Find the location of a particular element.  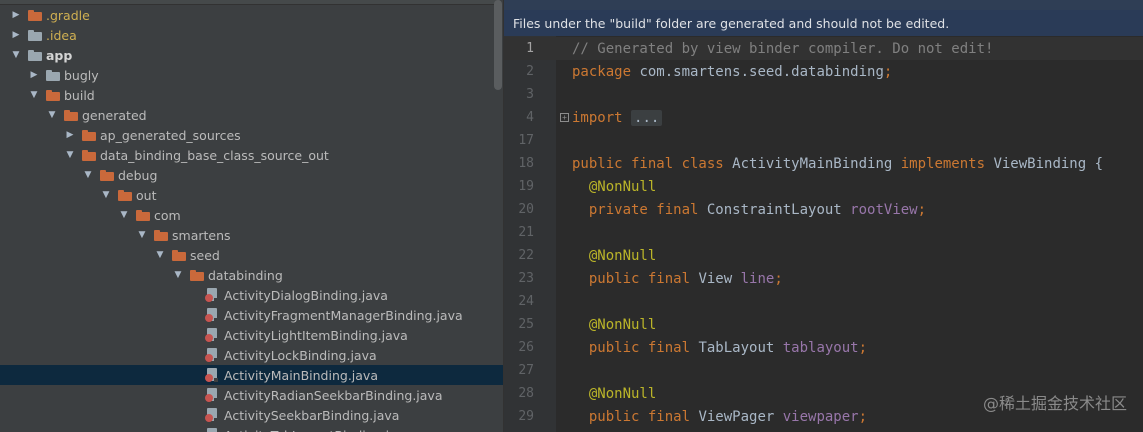

code-line: 23 public final View line; is located at coordinates (823, 278).